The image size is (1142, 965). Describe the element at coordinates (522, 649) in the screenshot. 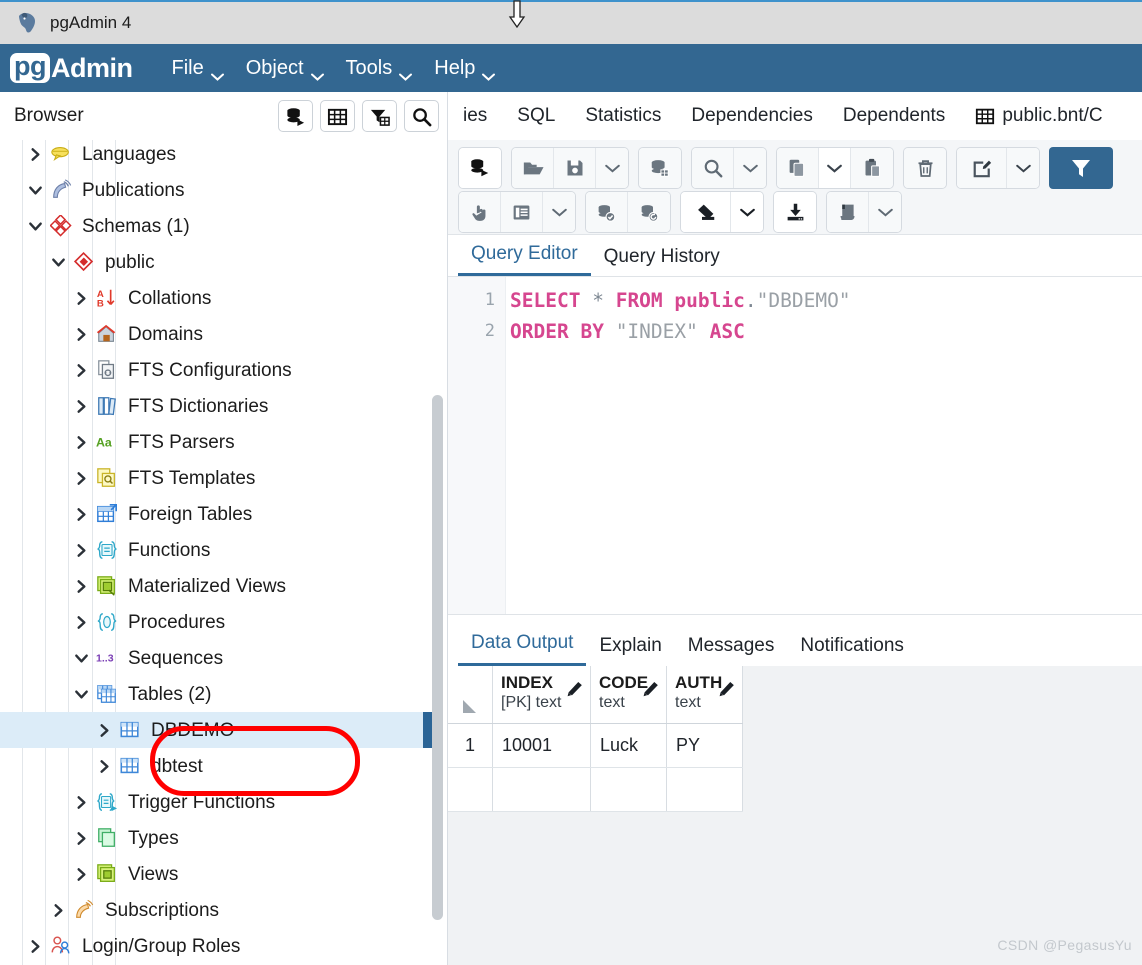

I see `tab-data-output: Data Output` at that location.